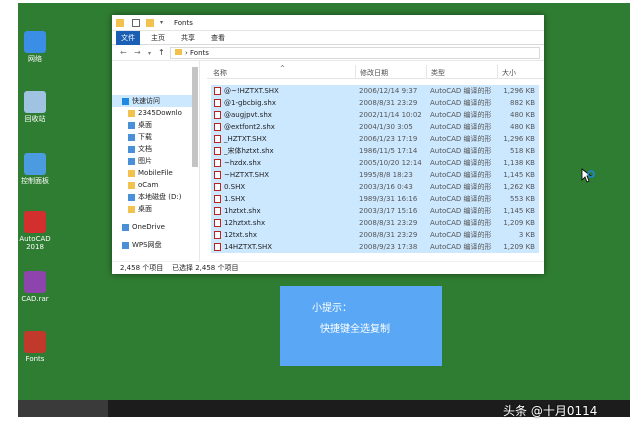  I want to click on ribbon-tab-4: 查看, so click(218, 38).